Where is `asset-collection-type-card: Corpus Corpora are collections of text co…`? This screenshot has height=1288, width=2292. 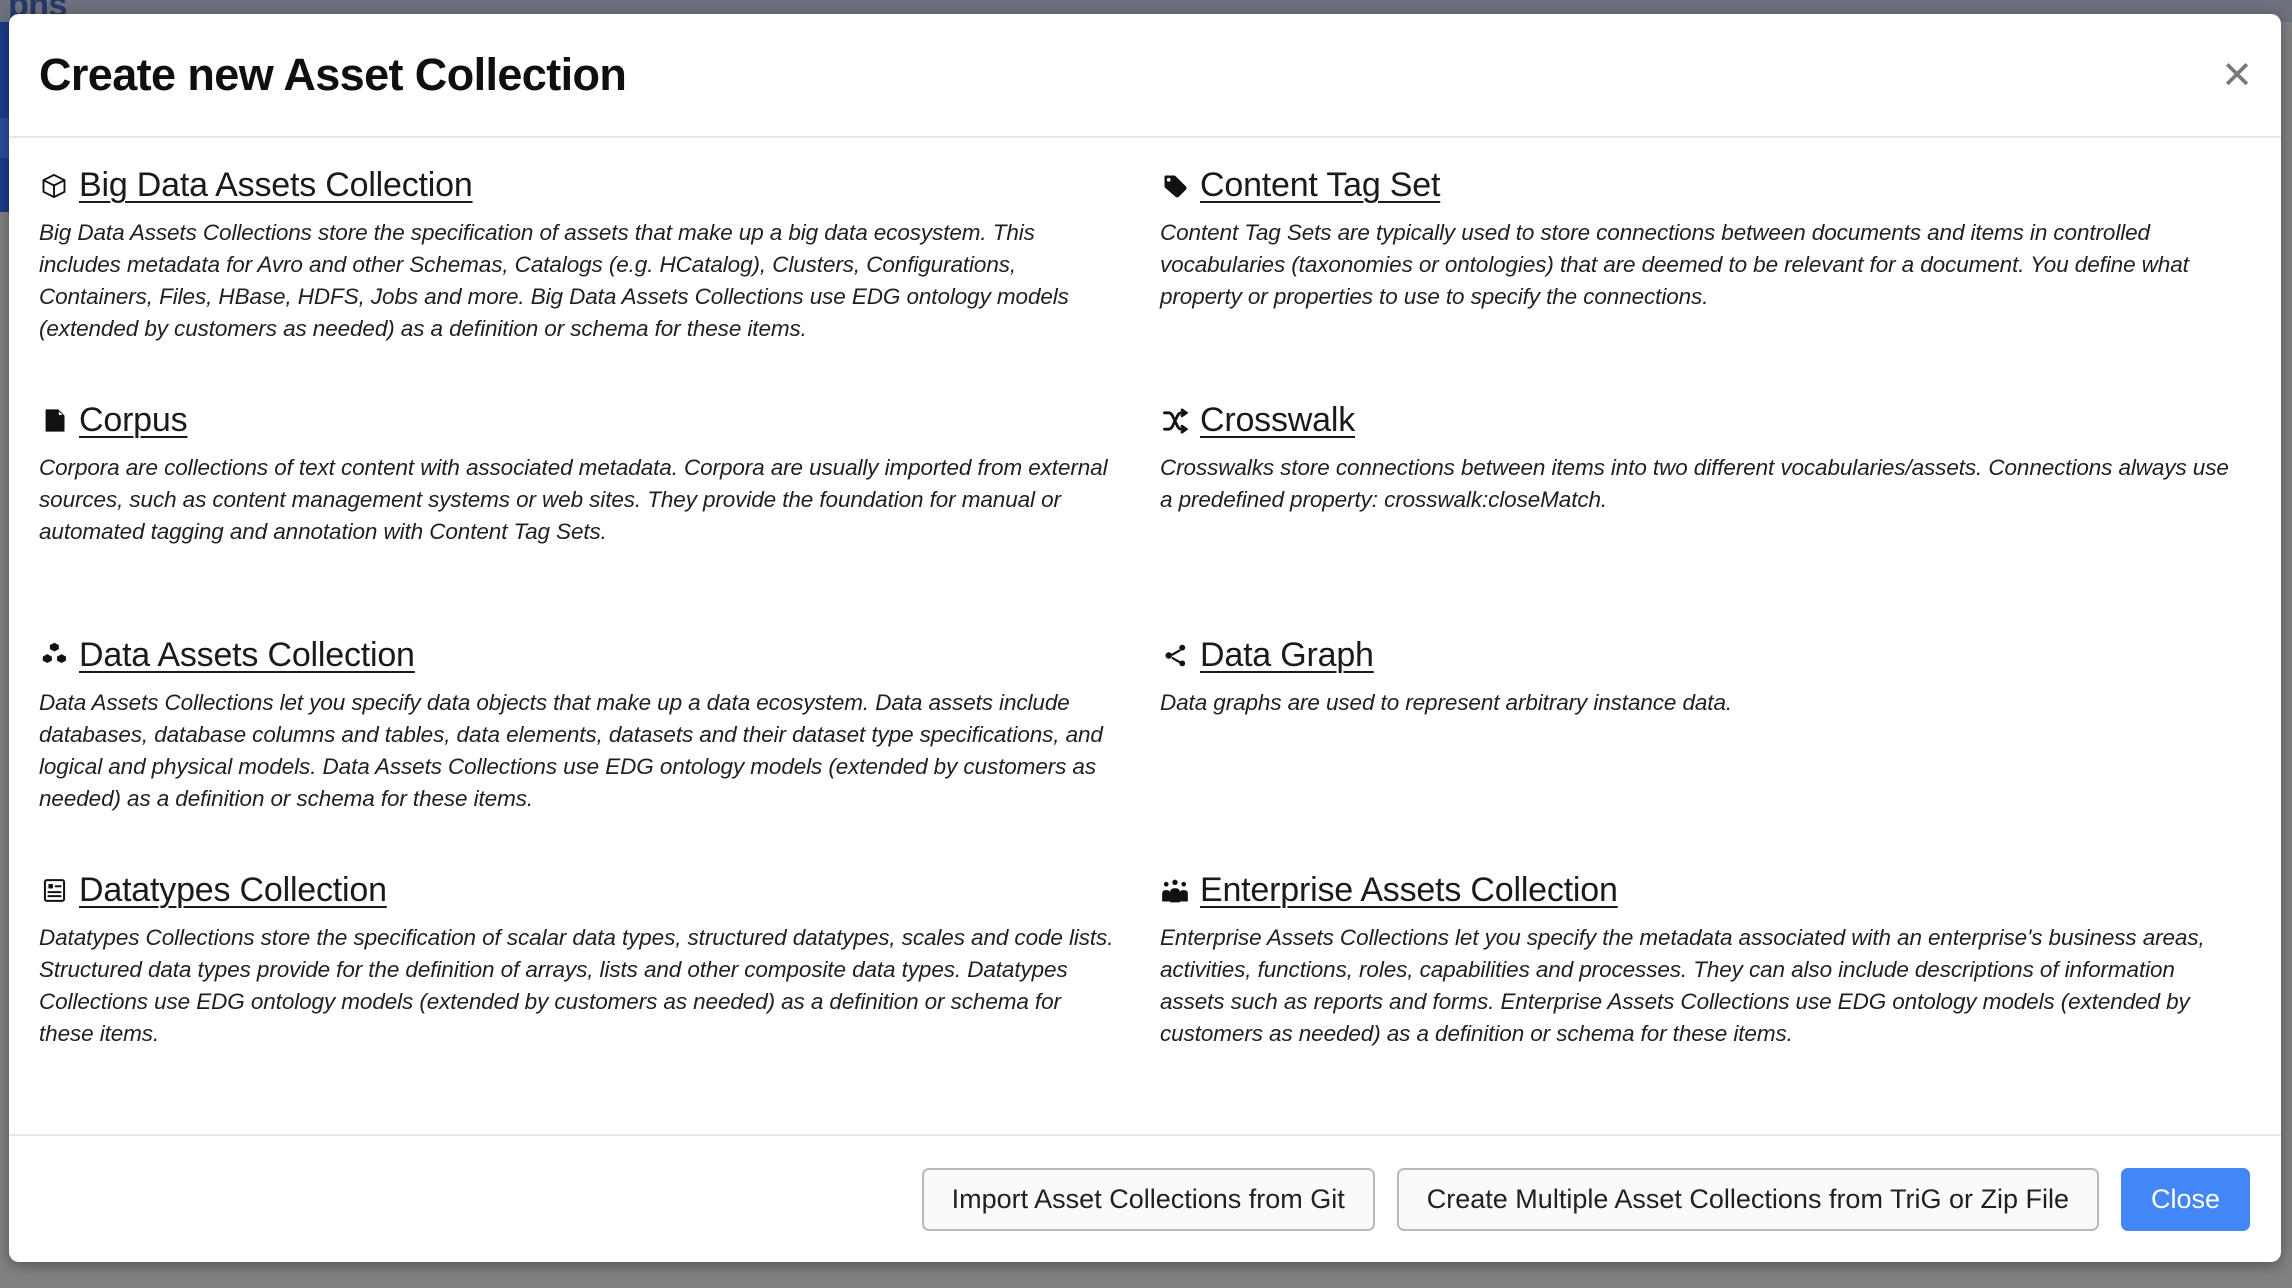 asset-collection-type-card: Corpus Corpora are collections of text co… is located at coordinates (584, 518).